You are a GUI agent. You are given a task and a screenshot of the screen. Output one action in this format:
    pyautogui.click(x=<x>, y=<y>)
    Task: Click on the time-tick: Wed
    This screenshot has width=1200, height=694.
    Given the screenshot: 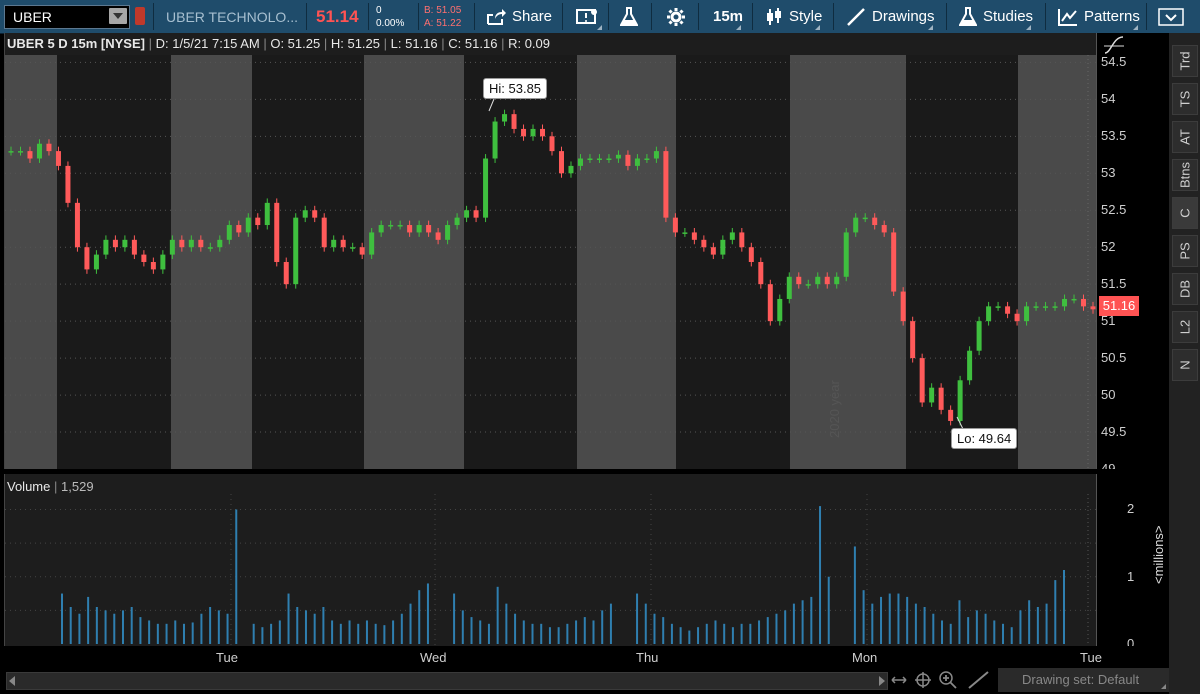 What is the action you would take?
    pyautogui.click(x=433, y=657)
    